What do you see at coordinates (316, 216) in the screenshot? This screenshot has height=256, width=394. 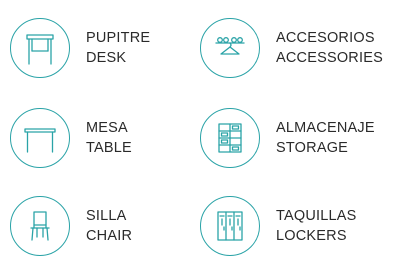 I see `category-label-es: TAQUILLAS` at bounding box center [316, 216].